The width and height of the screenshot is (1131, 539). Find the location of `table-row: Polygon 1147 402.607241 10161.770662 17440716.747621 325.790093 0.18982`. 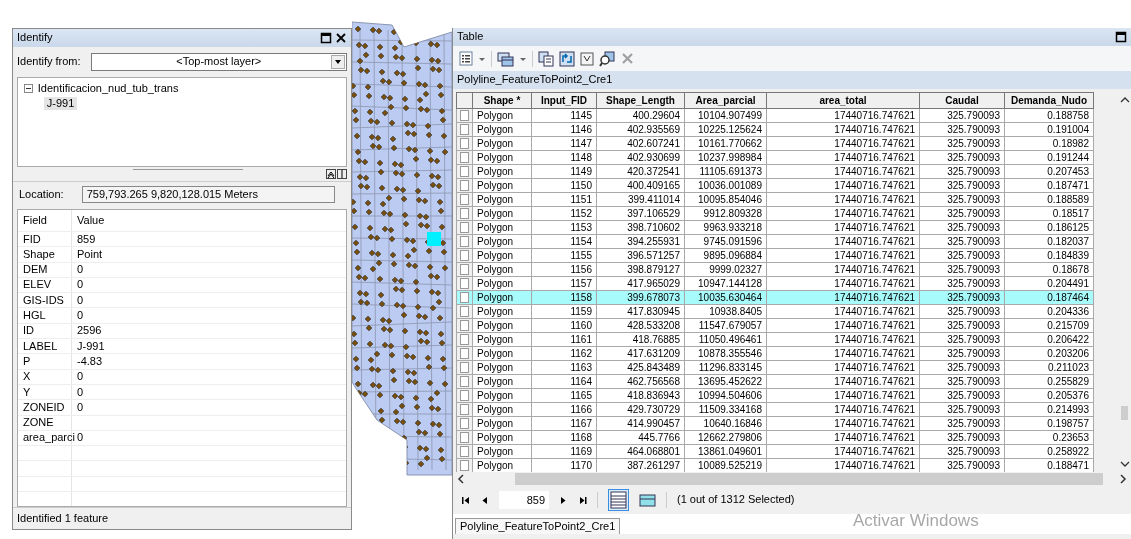

table-row: Polygon 1147 402.607241 10161.770662 17440716.747621 325.790093 0.18982 is located at coordinates (775, 143).